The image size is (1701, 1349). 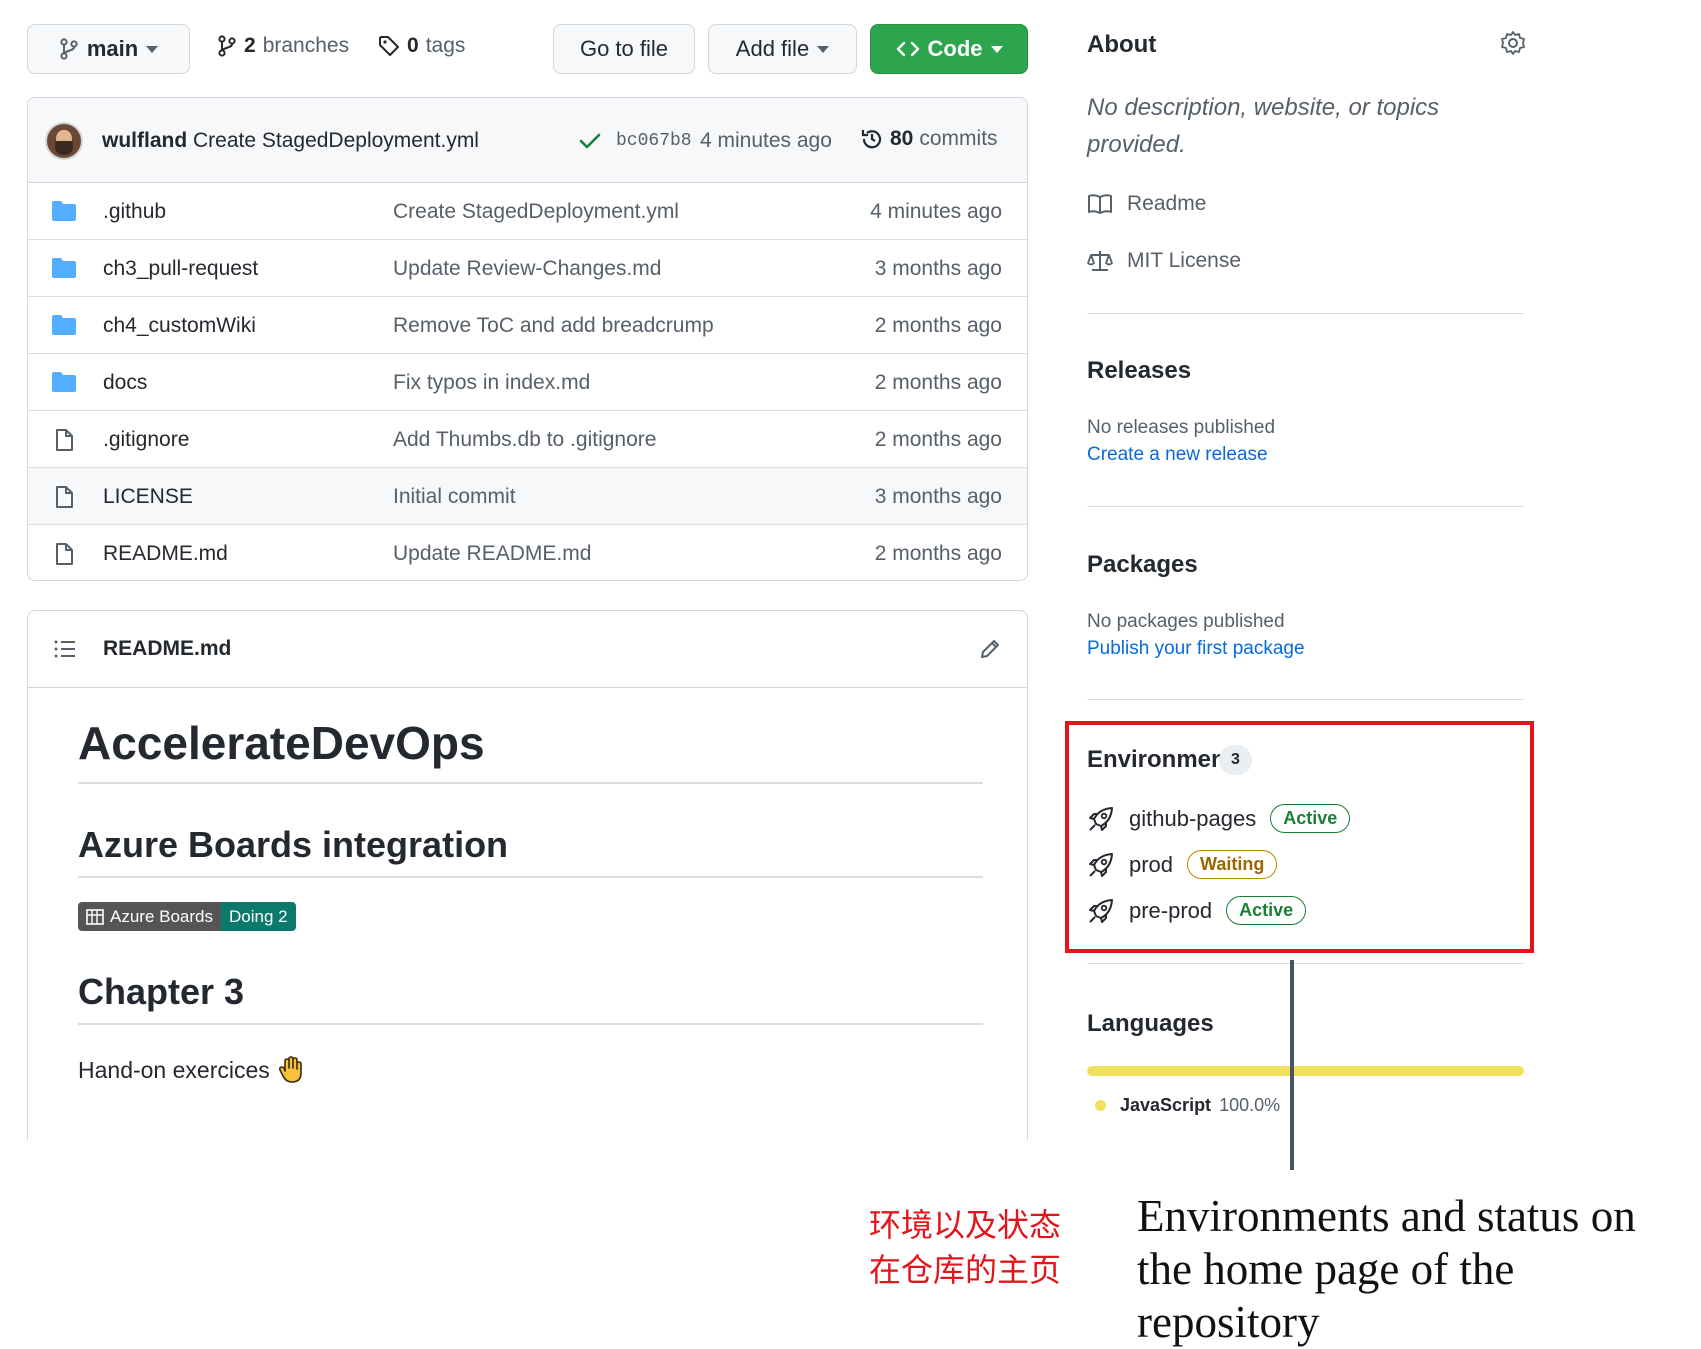 What do you see at coordinates (1186, 621) in the screenshot?
I see `packages-empty-text: No packages published` at bounding box center [1186, 621].